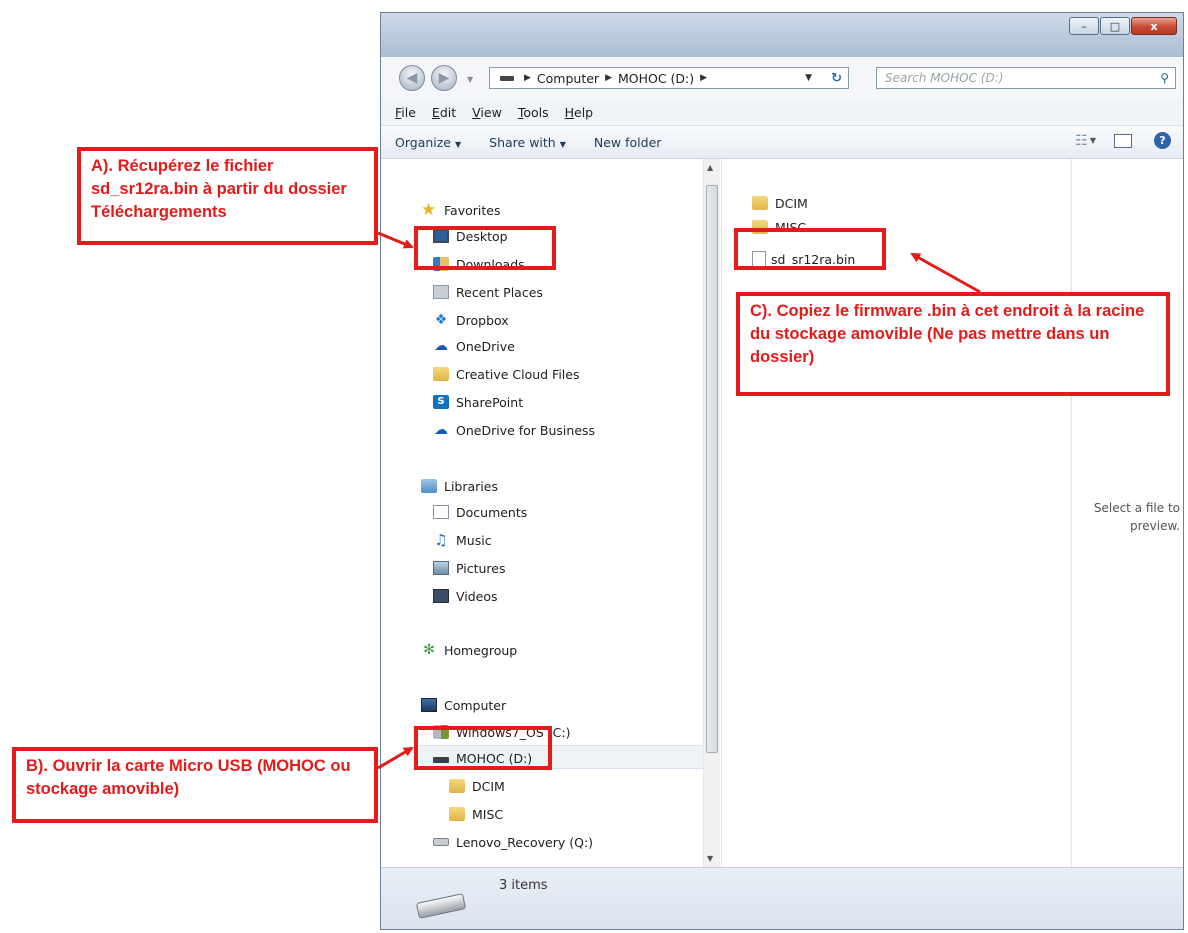  I want to click on arrow-c, so click(945, 273).